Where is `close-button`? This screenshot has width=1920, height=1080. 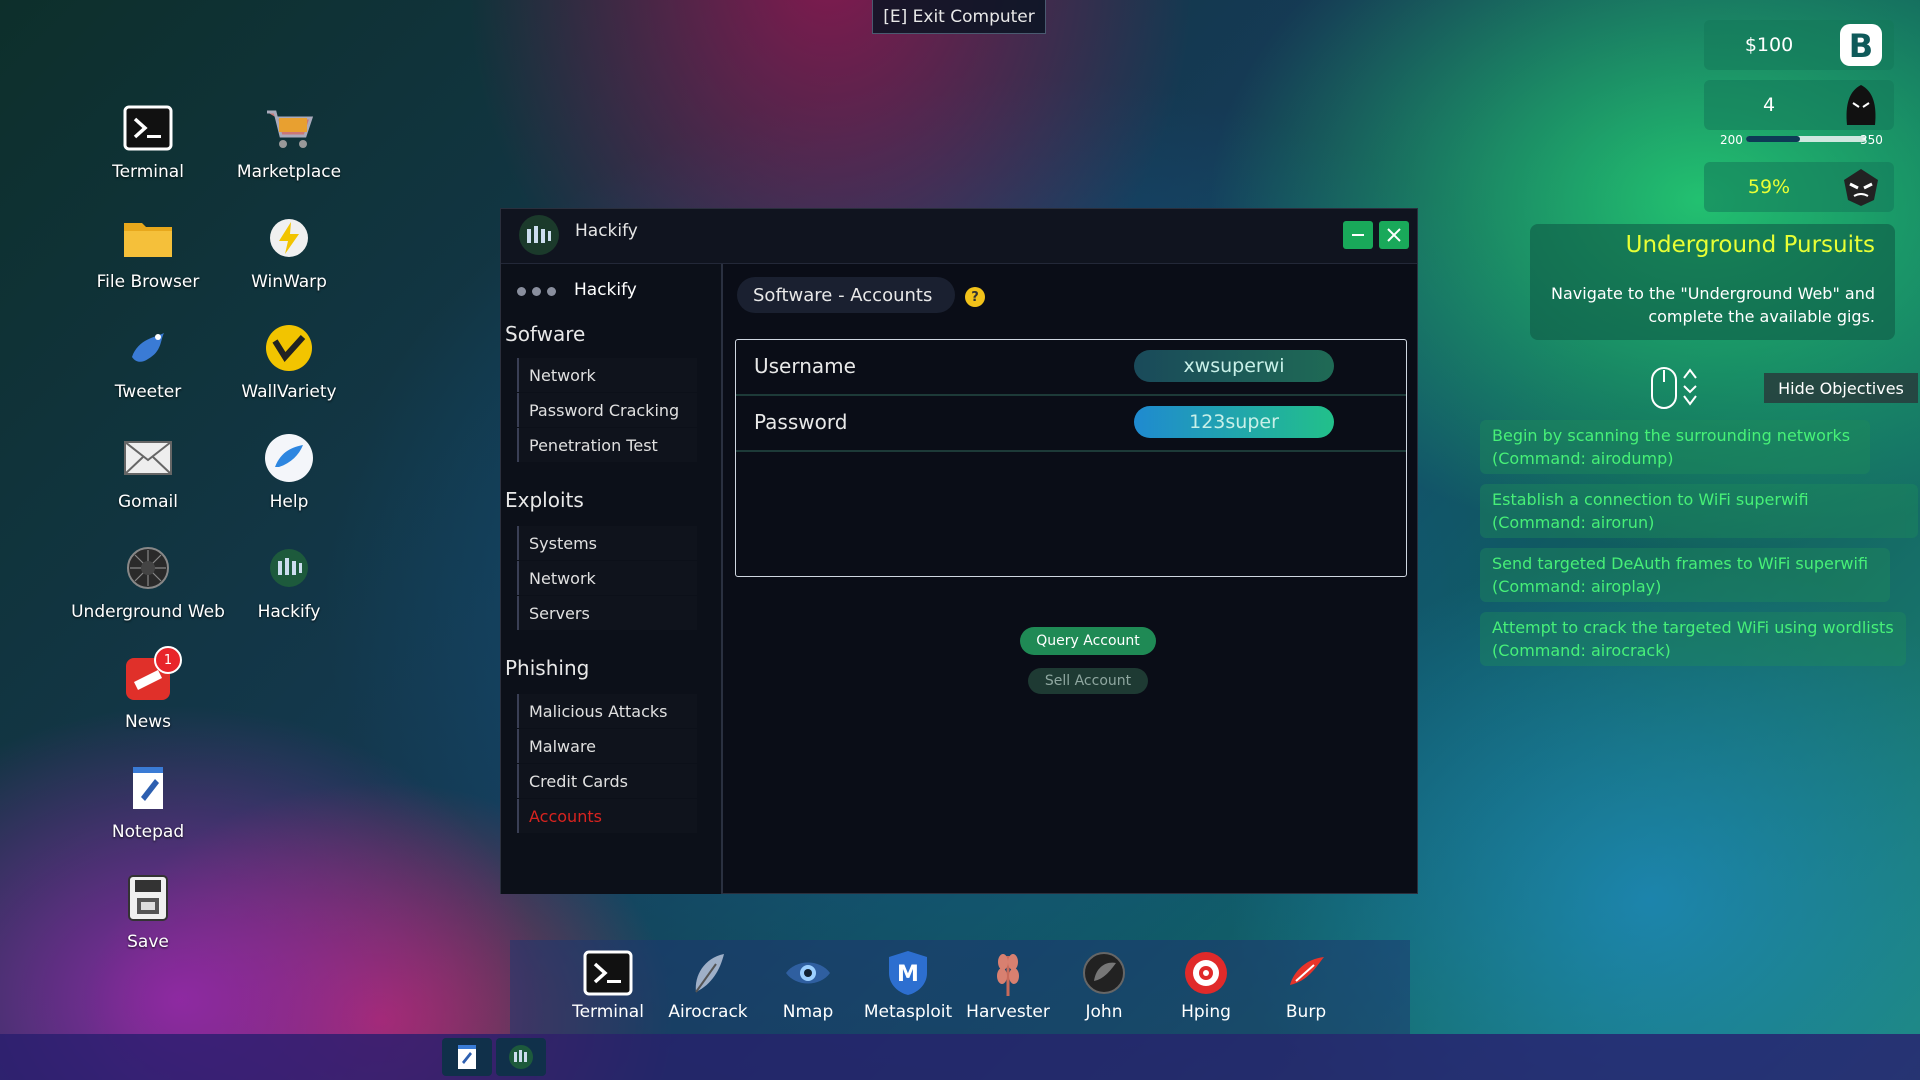 close-button is located at coordinates (1394, 235).